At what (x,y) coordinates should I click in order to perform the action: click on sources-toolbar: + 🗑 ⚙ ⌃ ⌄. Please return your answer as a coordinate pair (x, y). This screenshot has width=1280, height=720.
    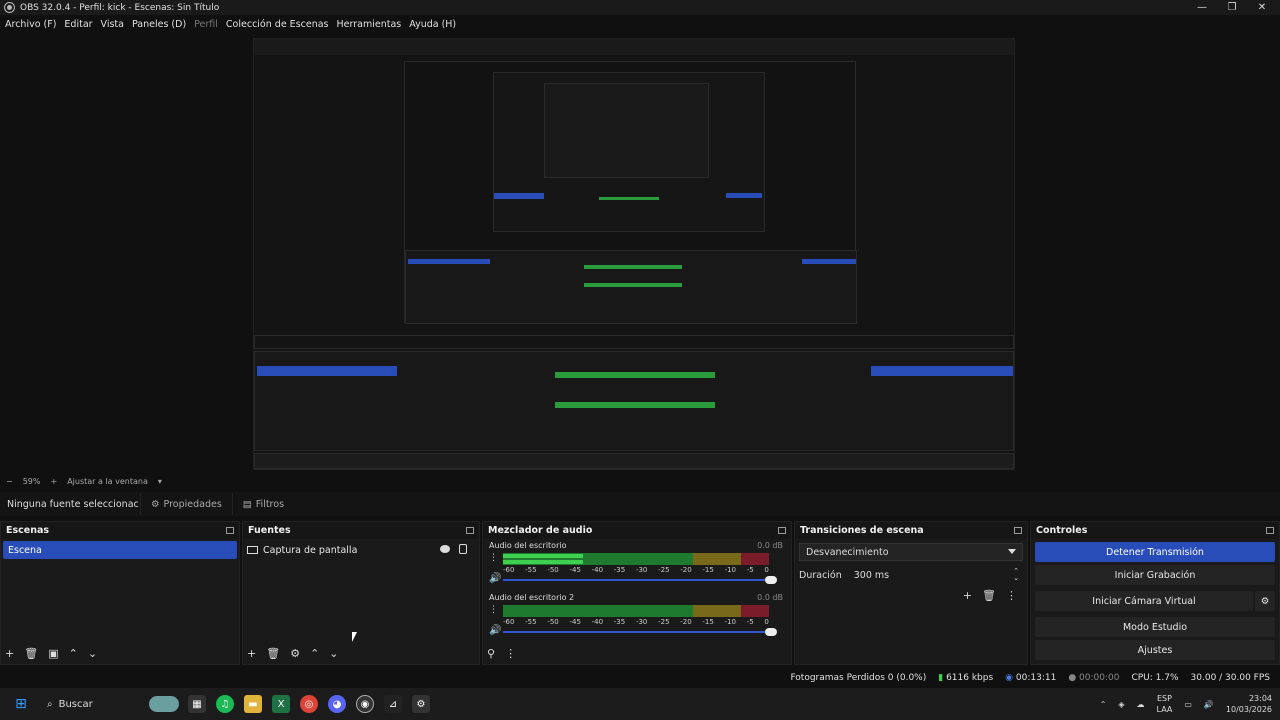
    Looking at the image, I should click on (361, 653).